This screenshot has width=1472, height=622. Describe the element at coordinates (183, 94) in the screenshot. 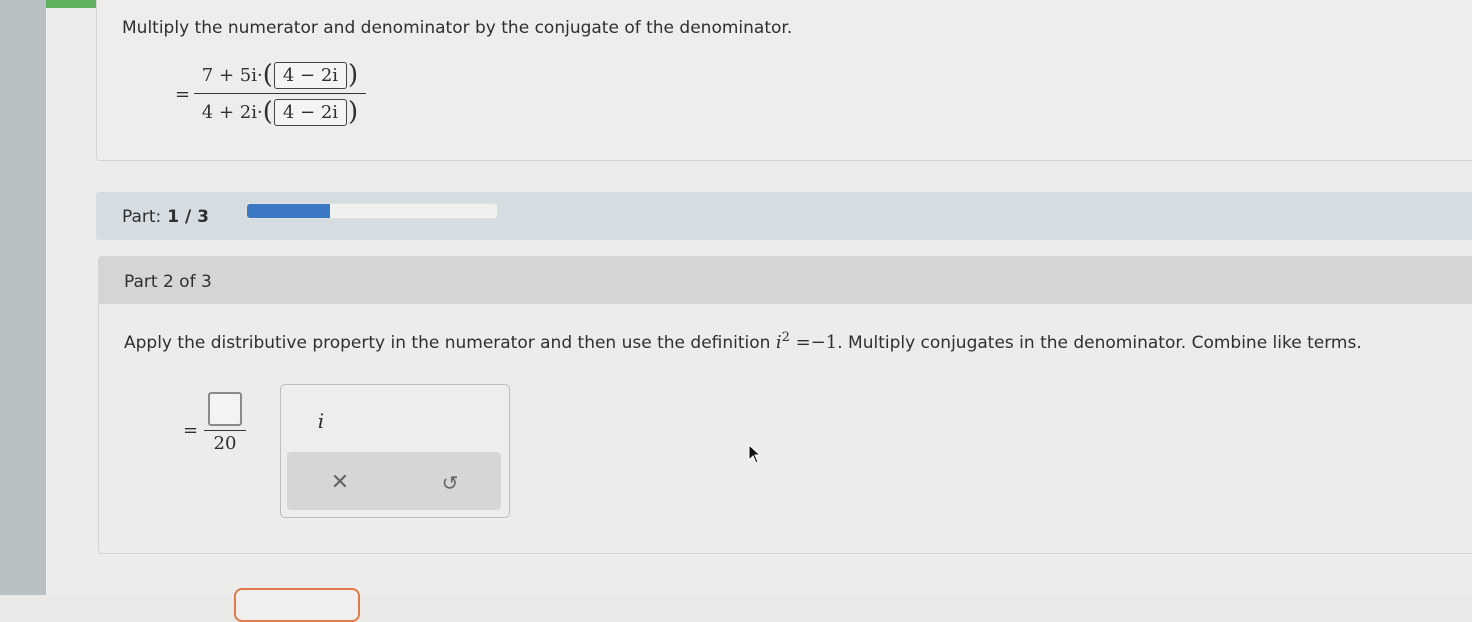

I see `equals-sign: =` at that location.